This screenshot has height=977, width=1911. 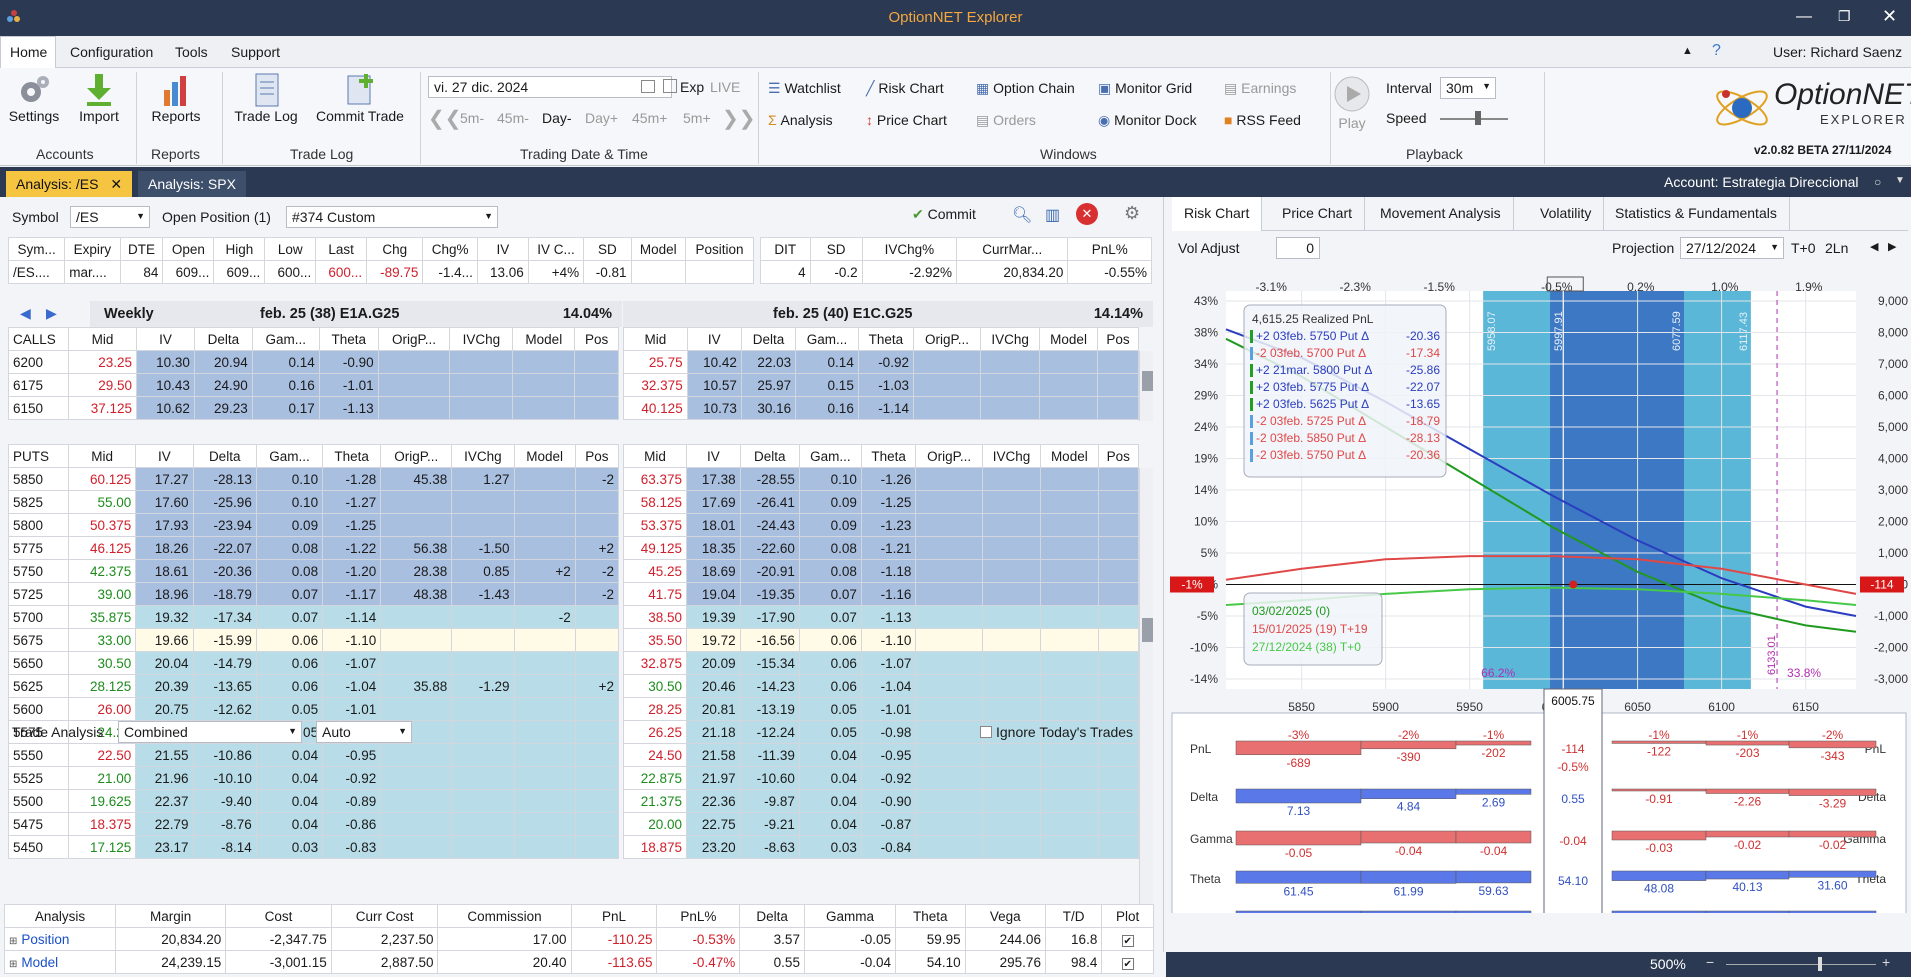 What do you see at coordinates (165, 339) in the screenshot?
I see `grid-header-cell: IV` at bounding box center [165, 339].